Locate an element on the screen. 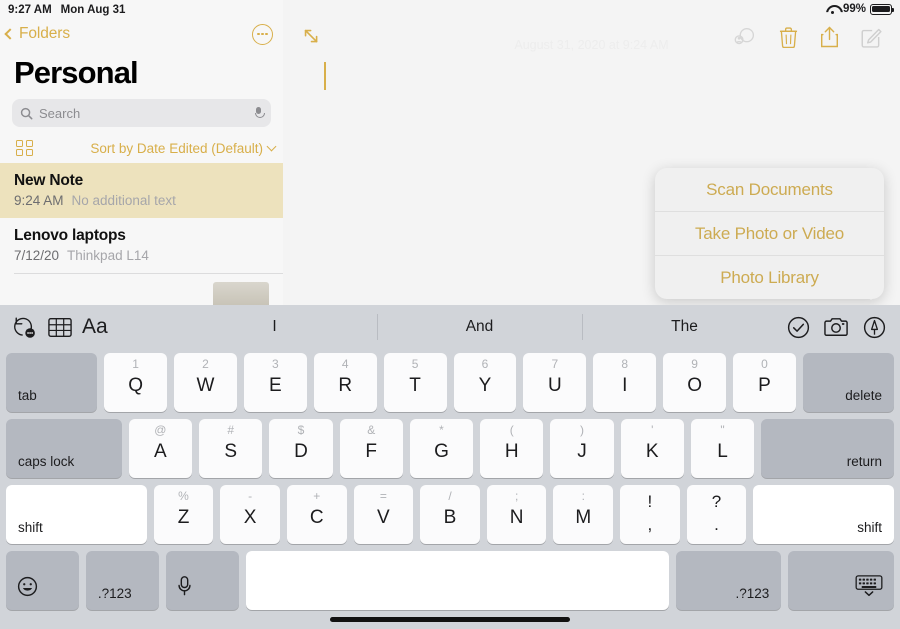 This screenshot has height=629, width=900. menu-item-scan-documents: Scan Documents is located at coordinates (769, 189).